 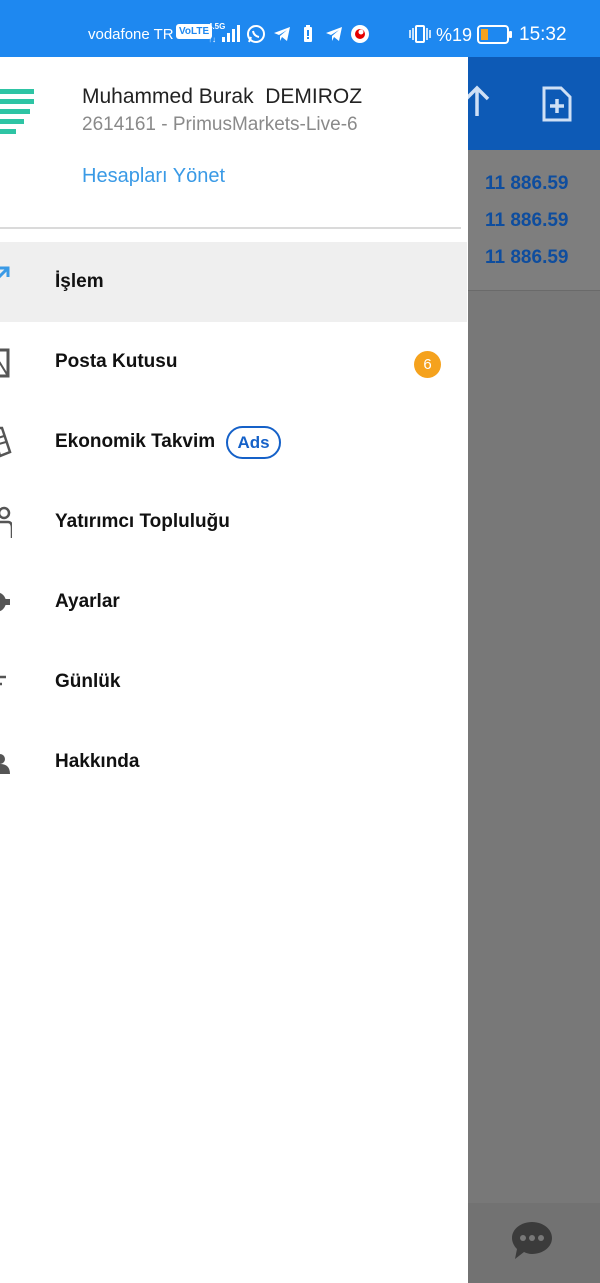 I want to click on vodafone-icon, so click(x=360, y=34).